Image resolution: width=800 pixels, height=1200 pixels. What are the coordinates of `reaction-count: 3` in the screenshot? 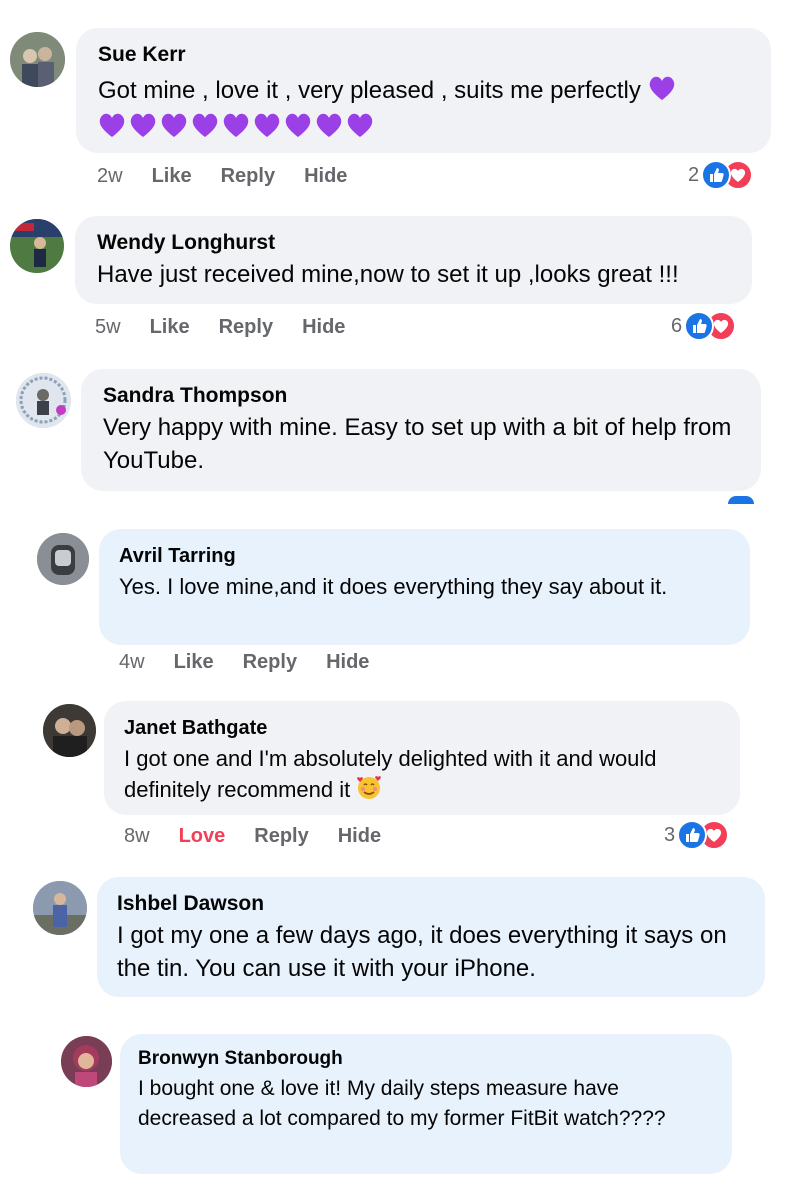 It's located at (670, 834).